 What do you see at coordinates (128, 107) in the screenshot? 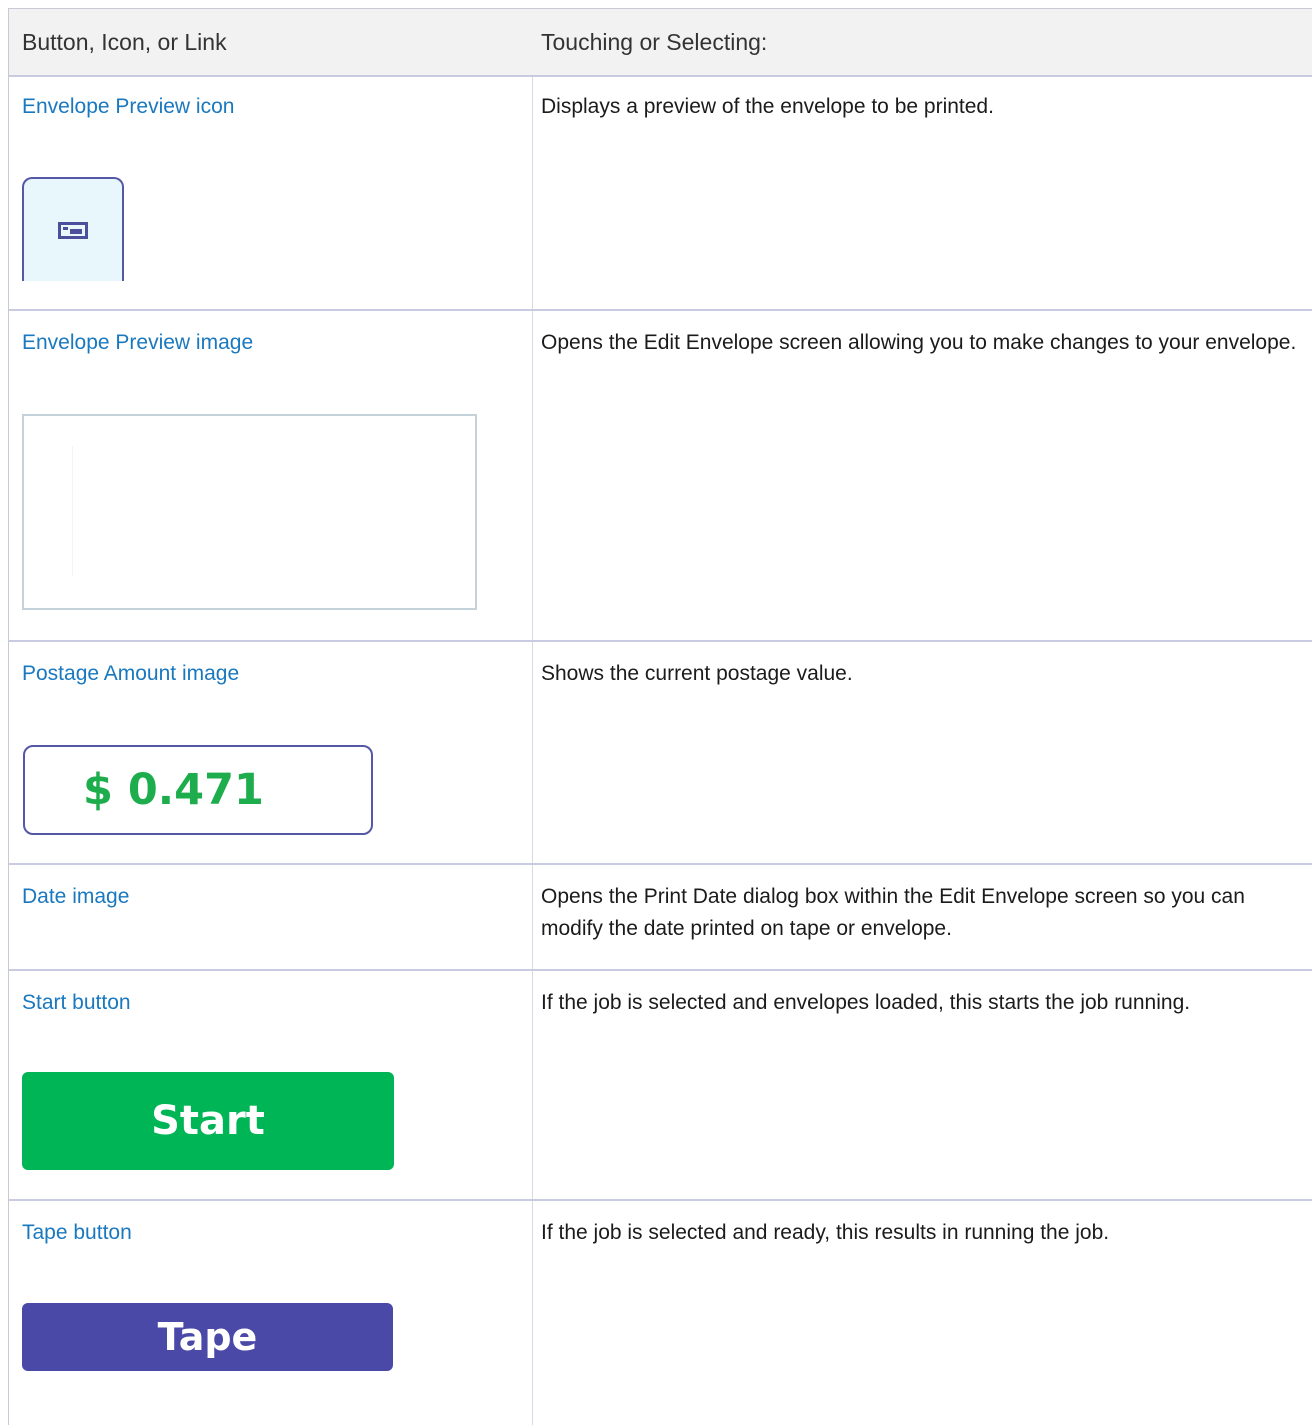
I see `term-envelope-preview-icon: Envelope Preview icon` at bounding box center [128, 107].